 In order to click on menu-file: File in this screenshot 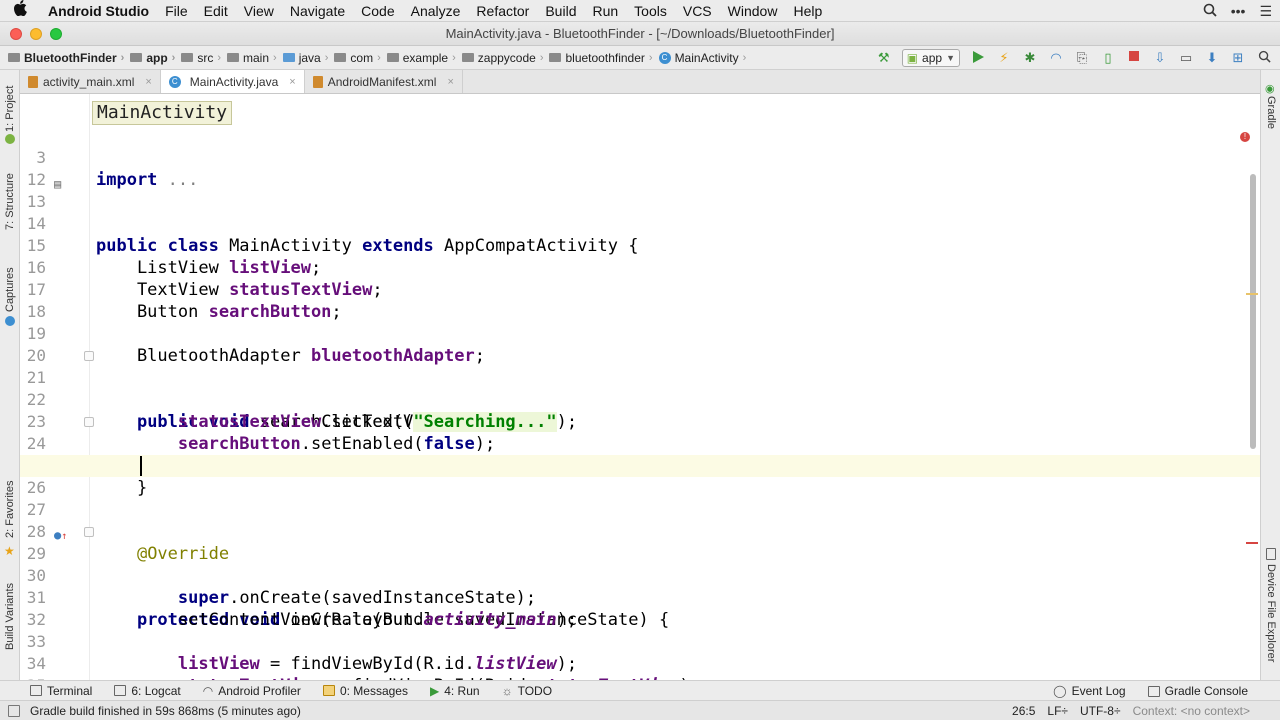, I will do `click(176, 11)`.